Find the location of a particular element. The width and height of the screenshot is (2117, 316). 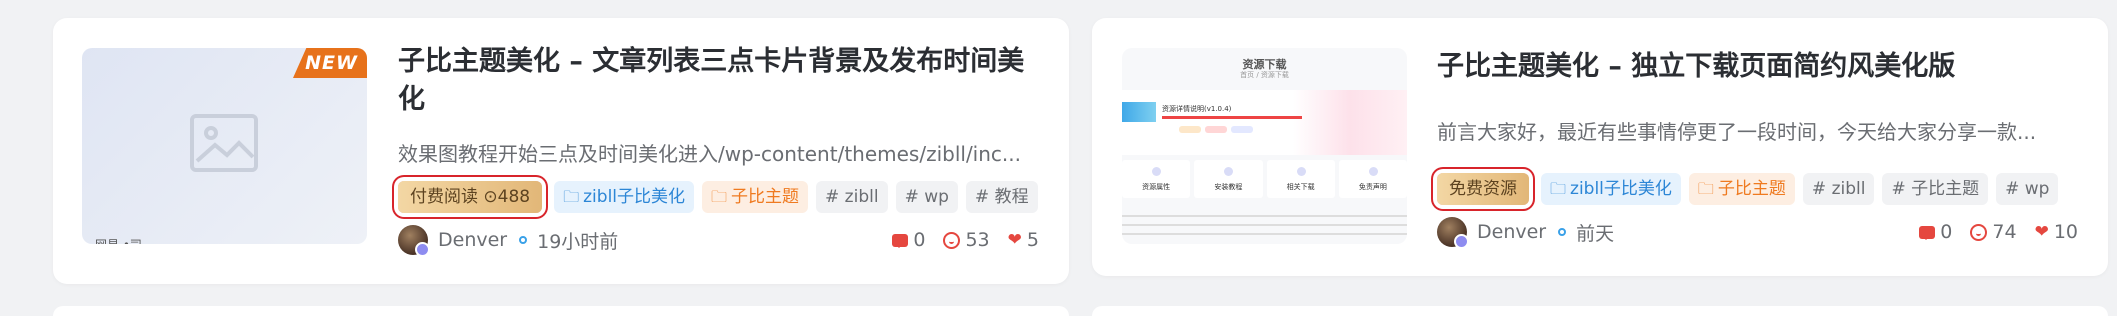

post-stats: 0 53 ❤ 5 is located at coordinates (965, 240).